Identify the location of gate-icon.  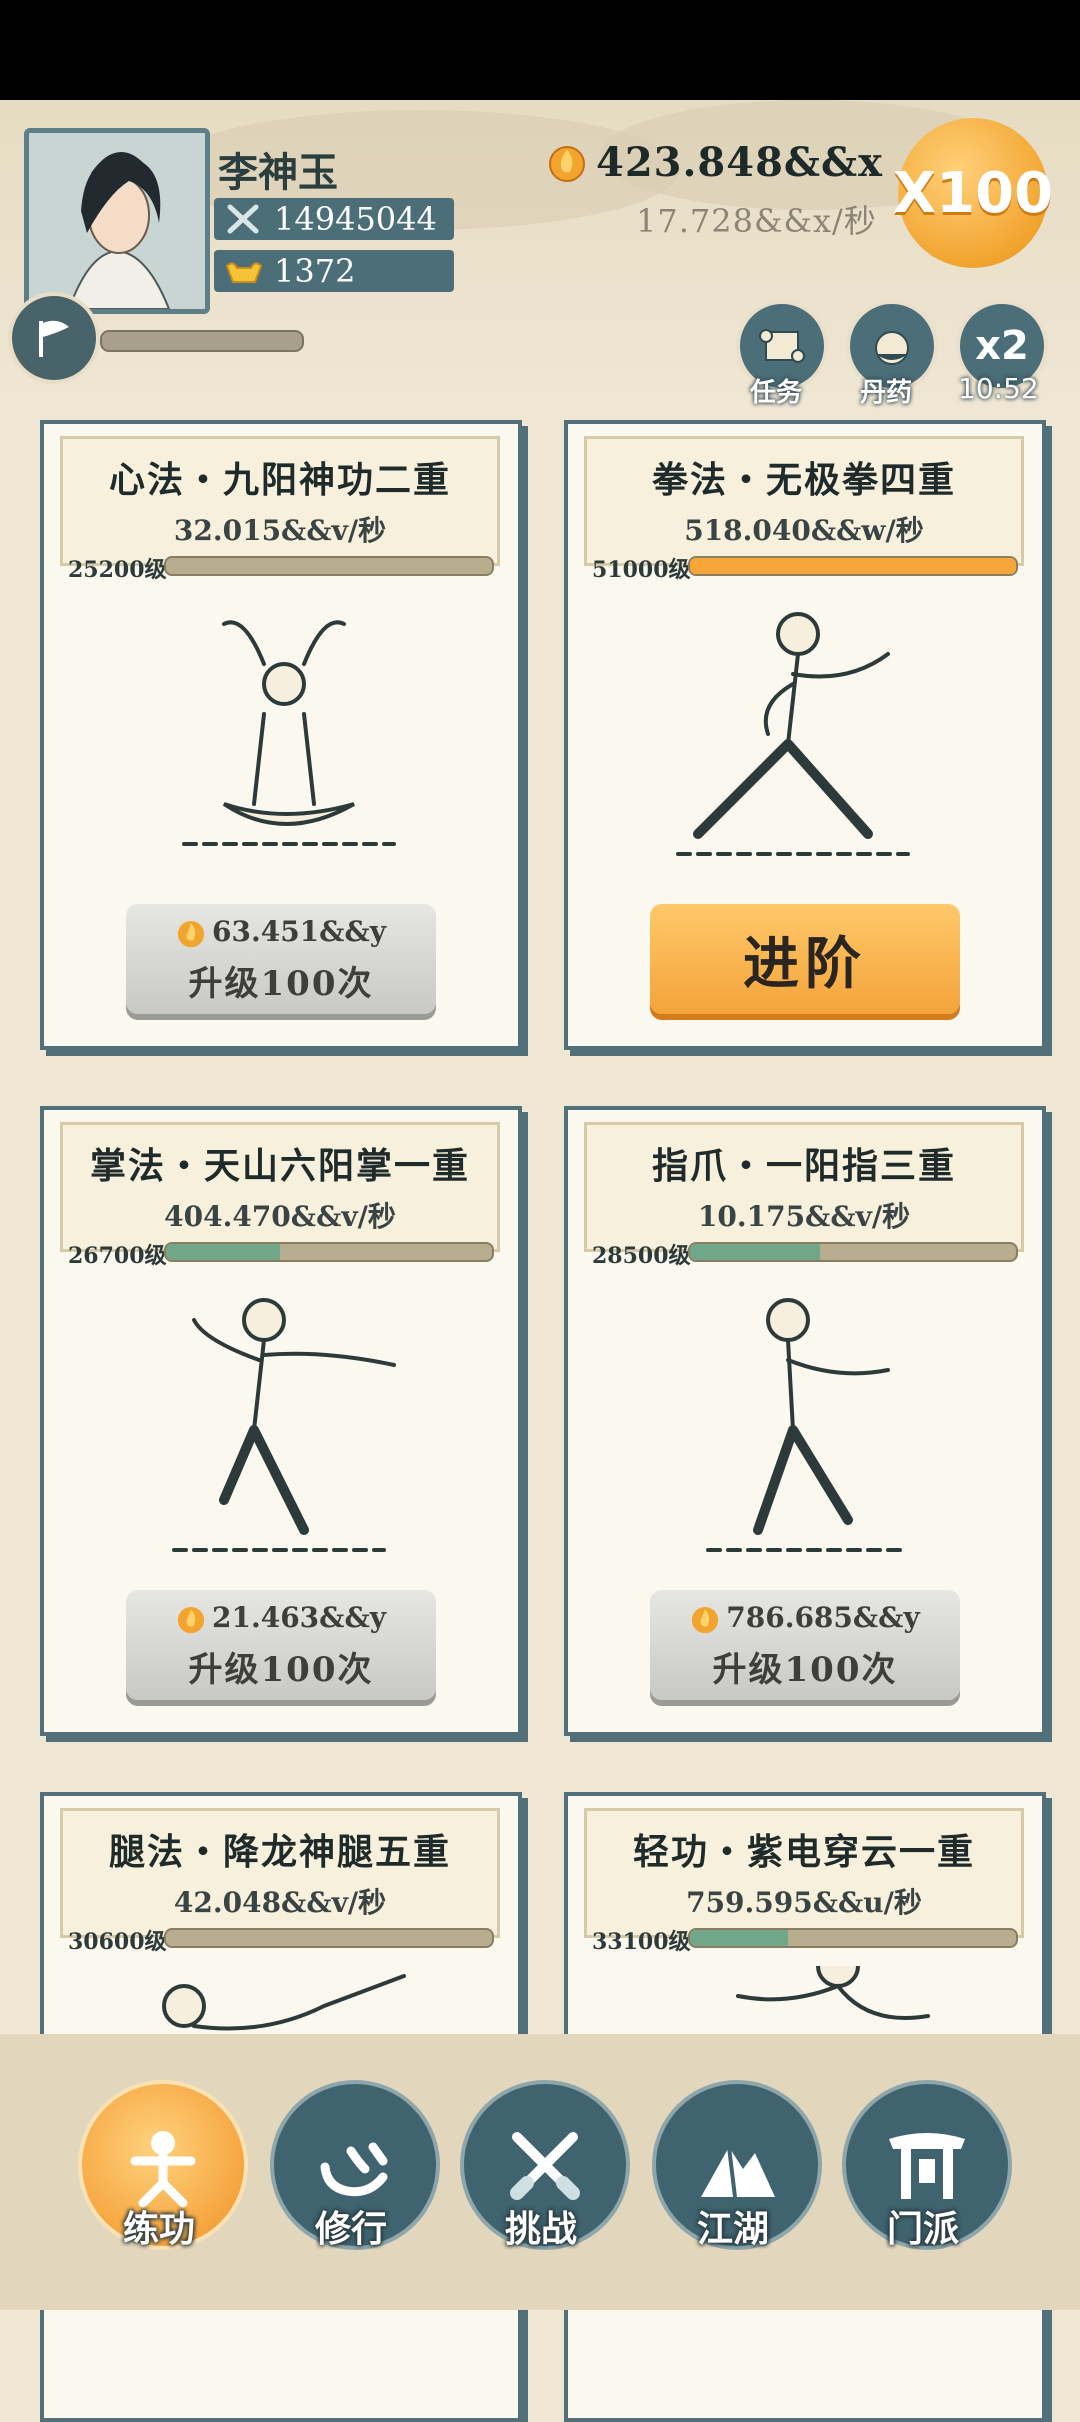
(927, 2166).